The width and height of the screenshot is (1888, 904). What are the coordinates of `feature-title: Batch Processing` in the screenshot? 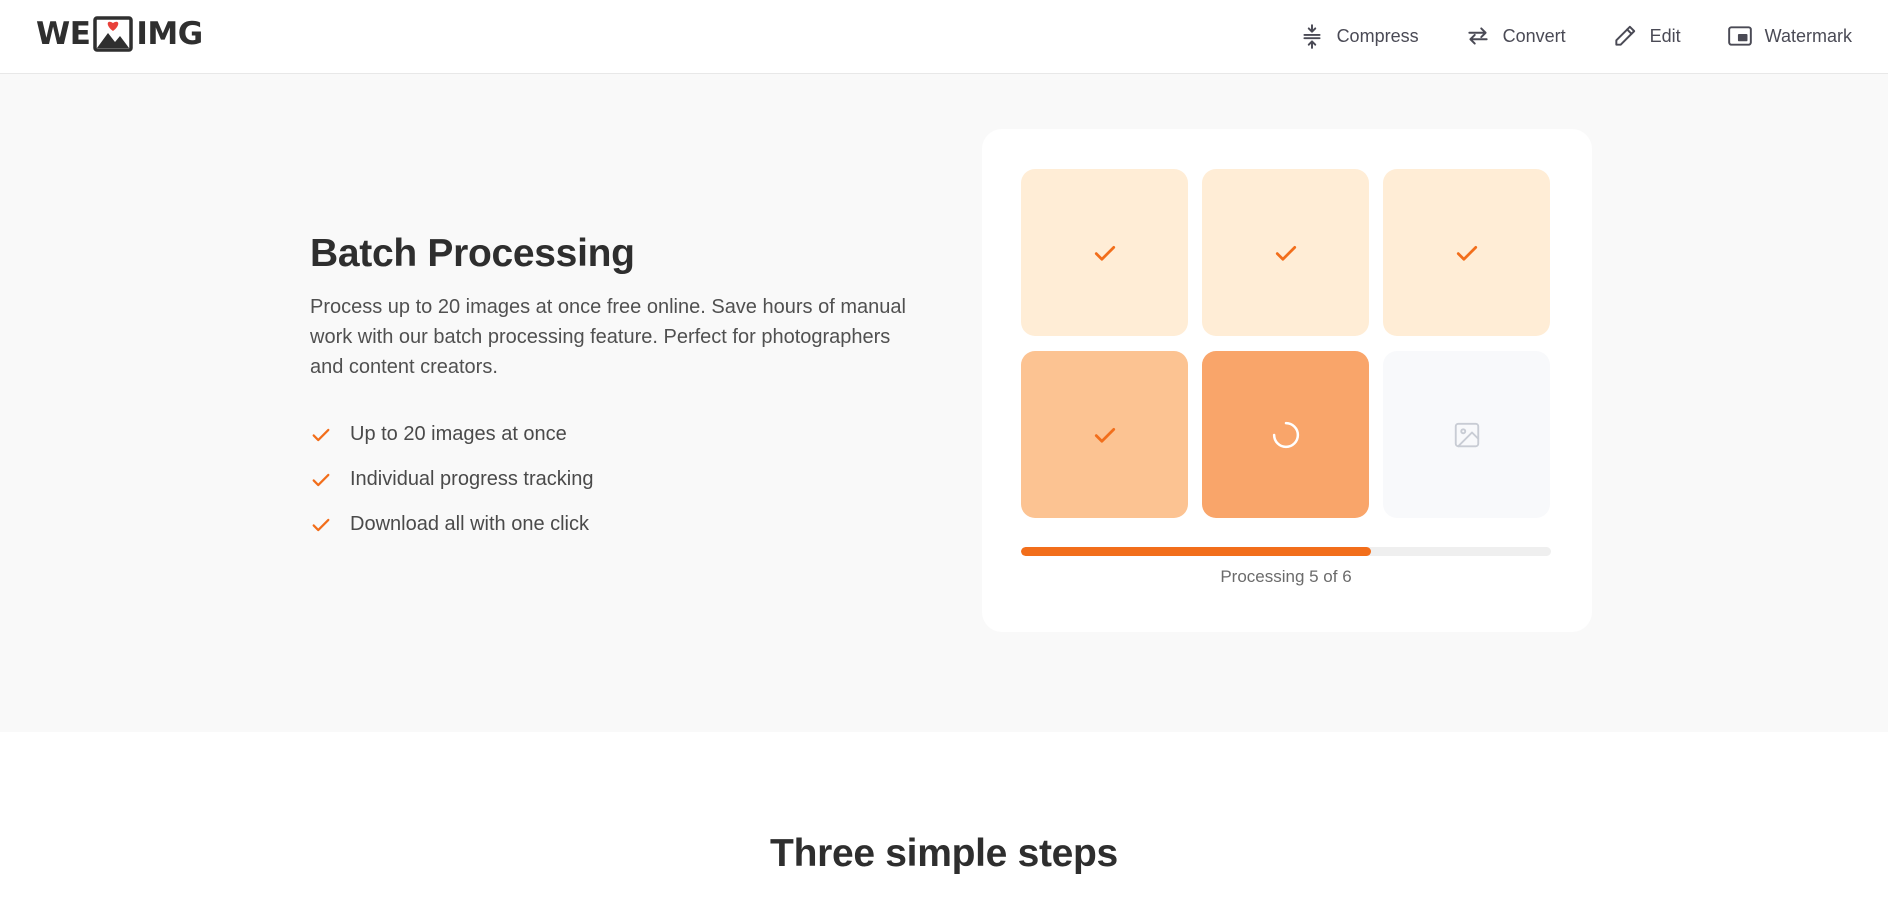 It's located at (472, 253).